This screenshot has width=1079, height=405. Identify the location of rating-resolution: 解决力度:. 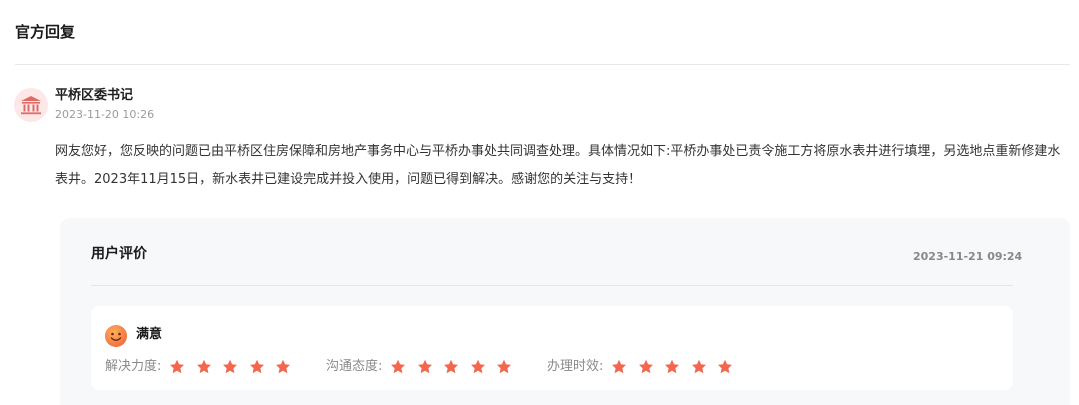
(203, 367).